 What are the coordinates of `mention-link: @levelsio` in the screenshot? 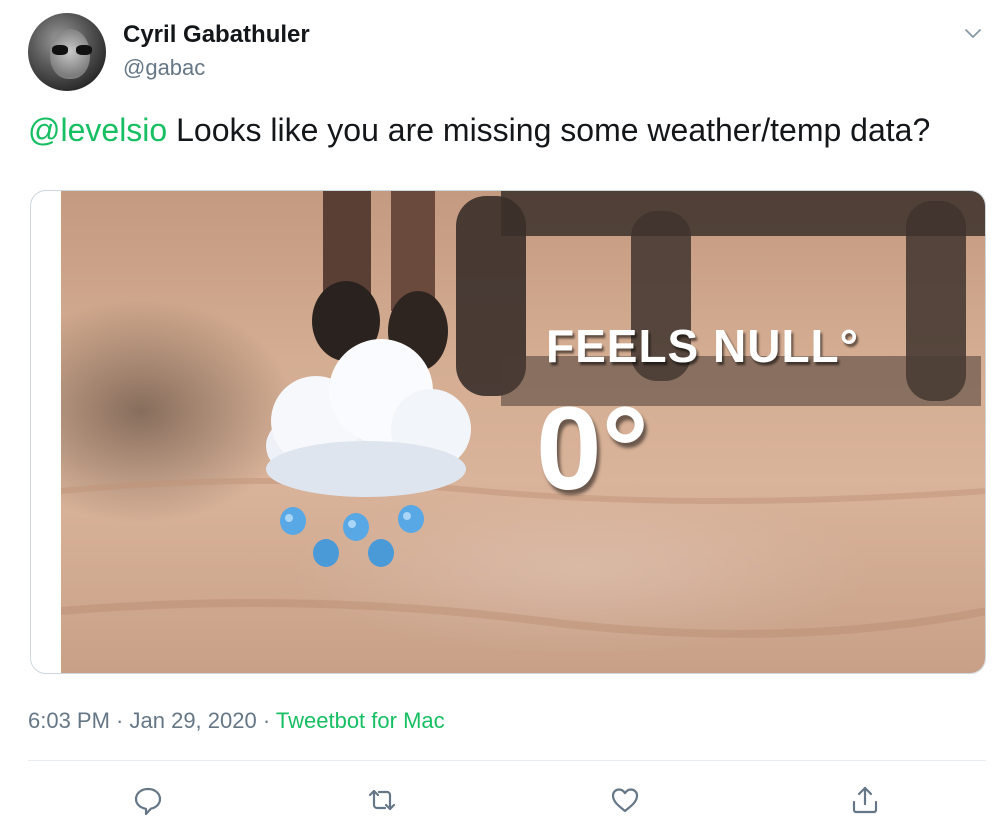 It's located at (97, 130).